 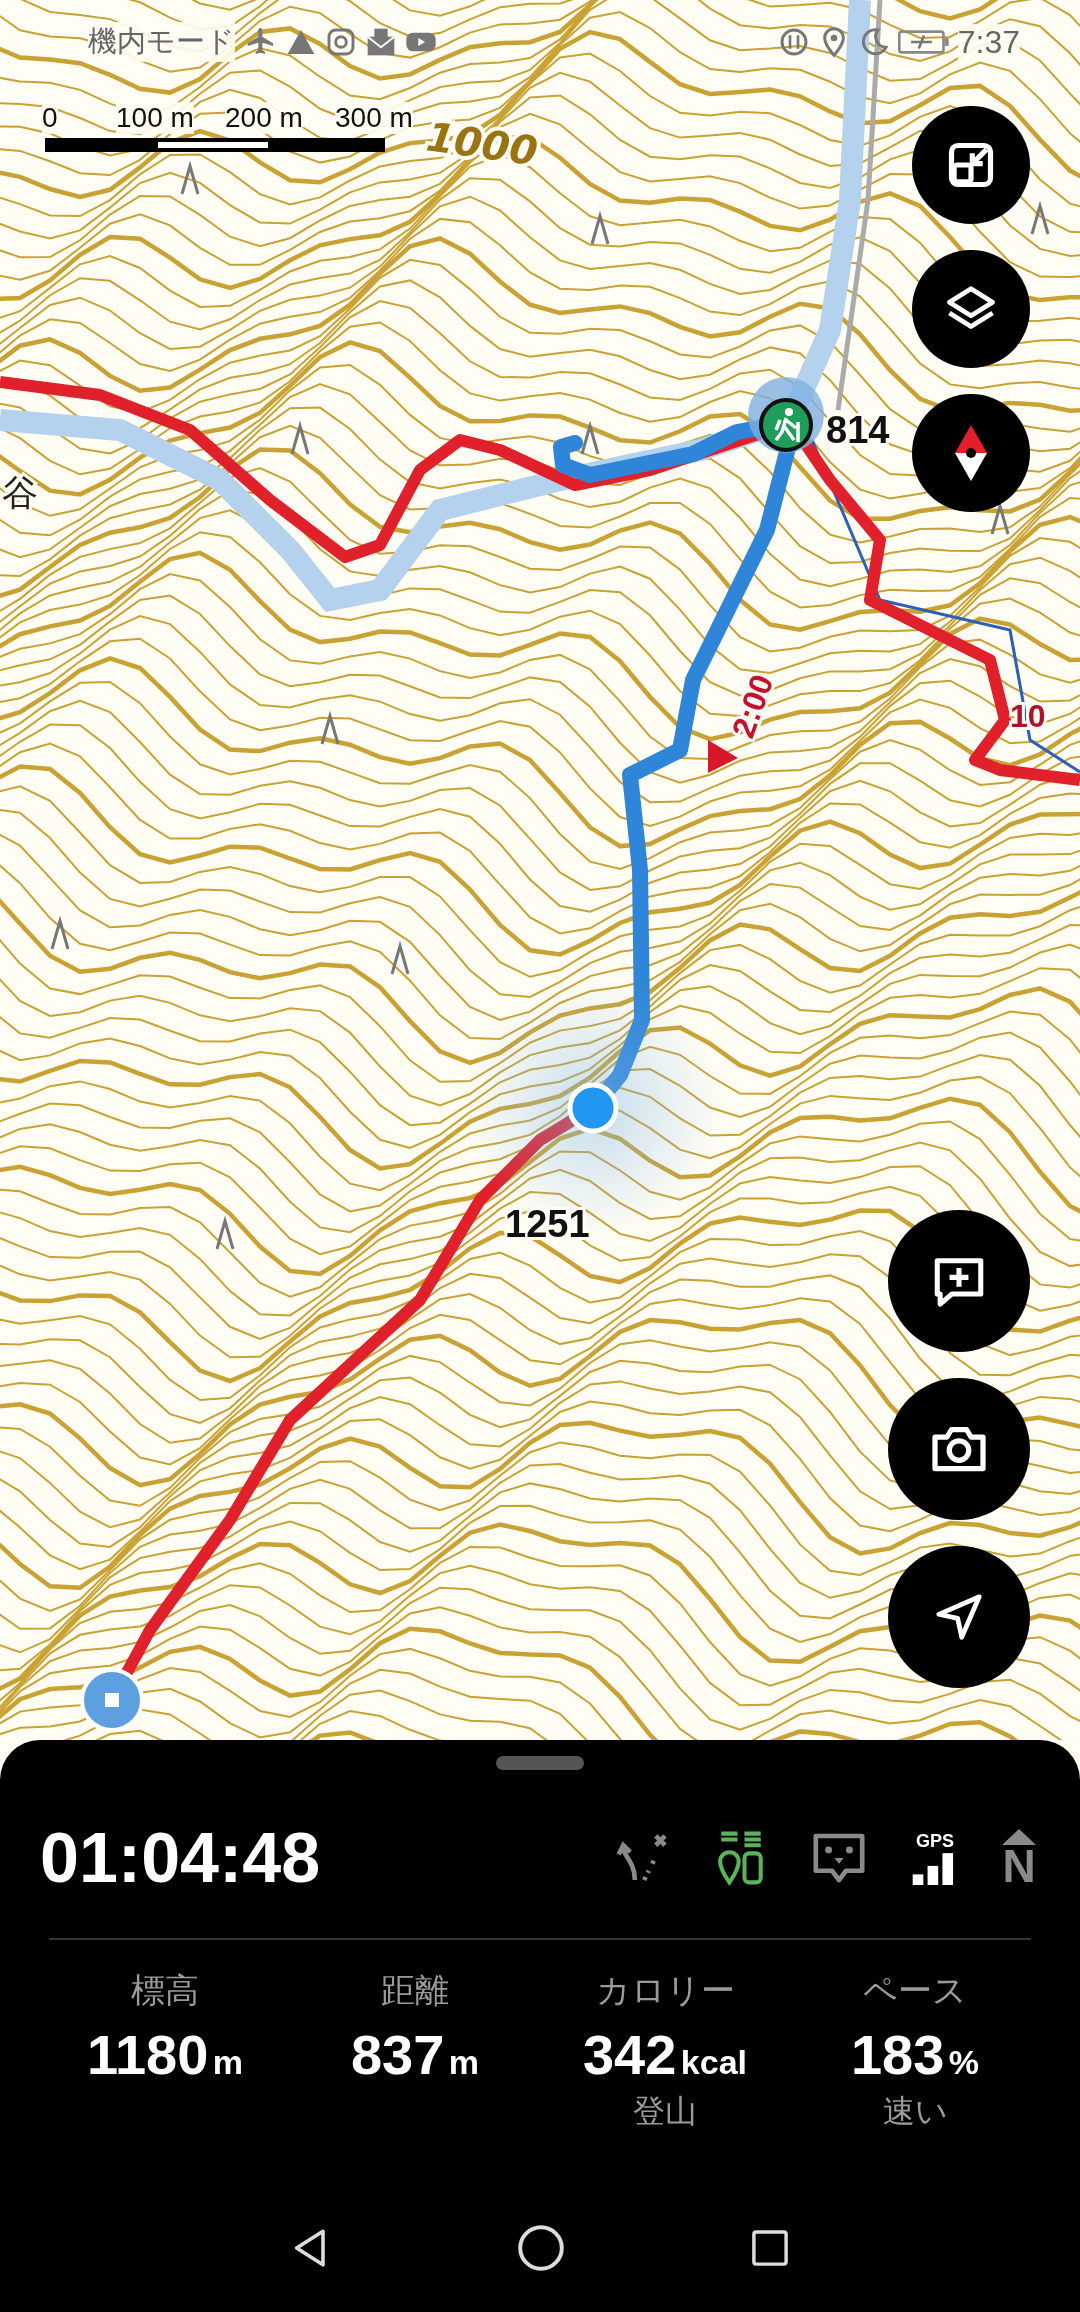 I want to click on scale-label: 0, so click(x=50, y=118).